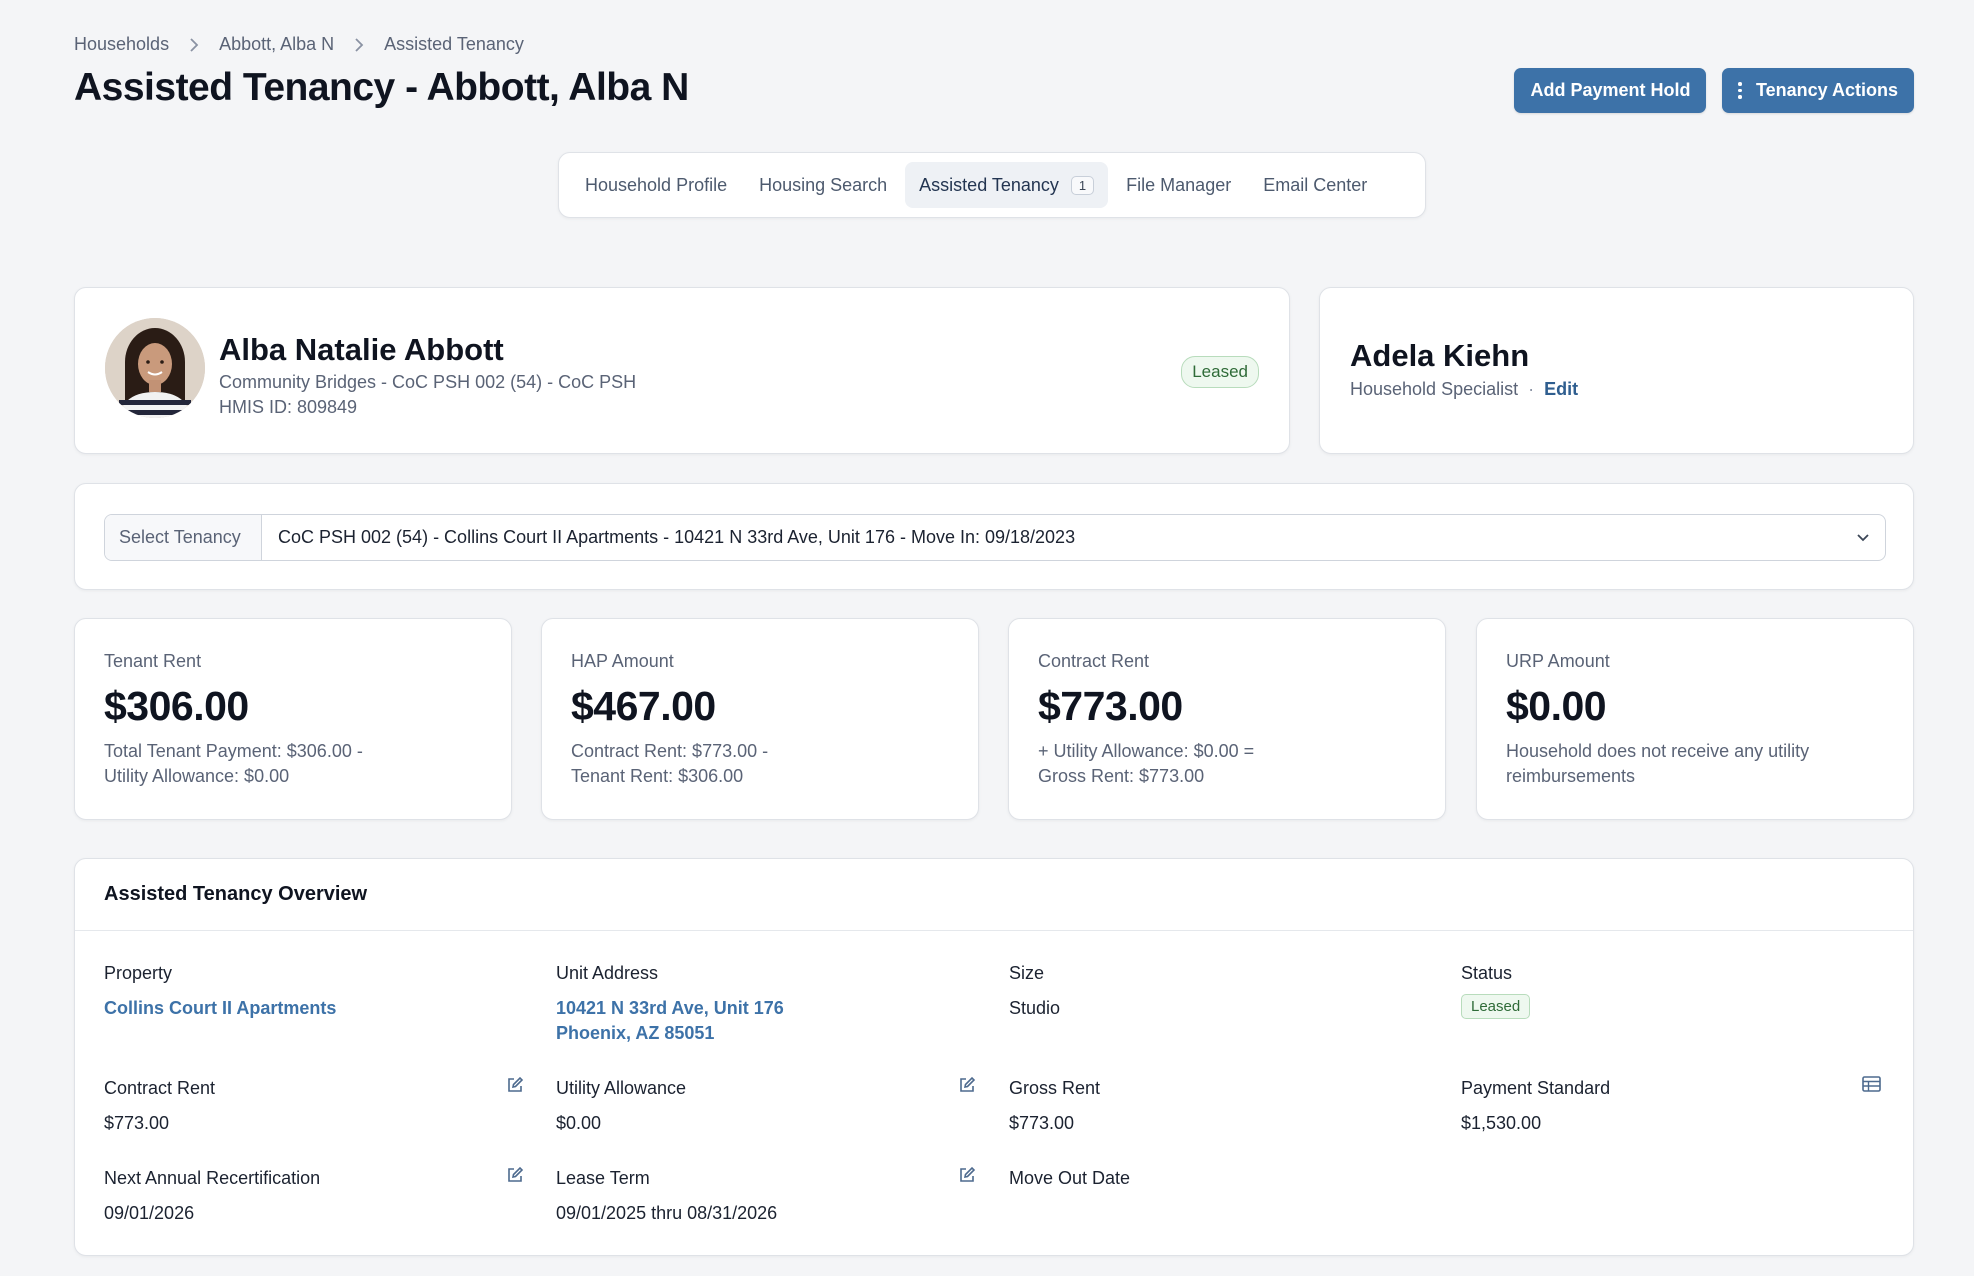 Image resolution: width=1974 pixels, height=1276 pixels. I want to click on property-link: Collins Court II Apartments, so click(314, 1008).